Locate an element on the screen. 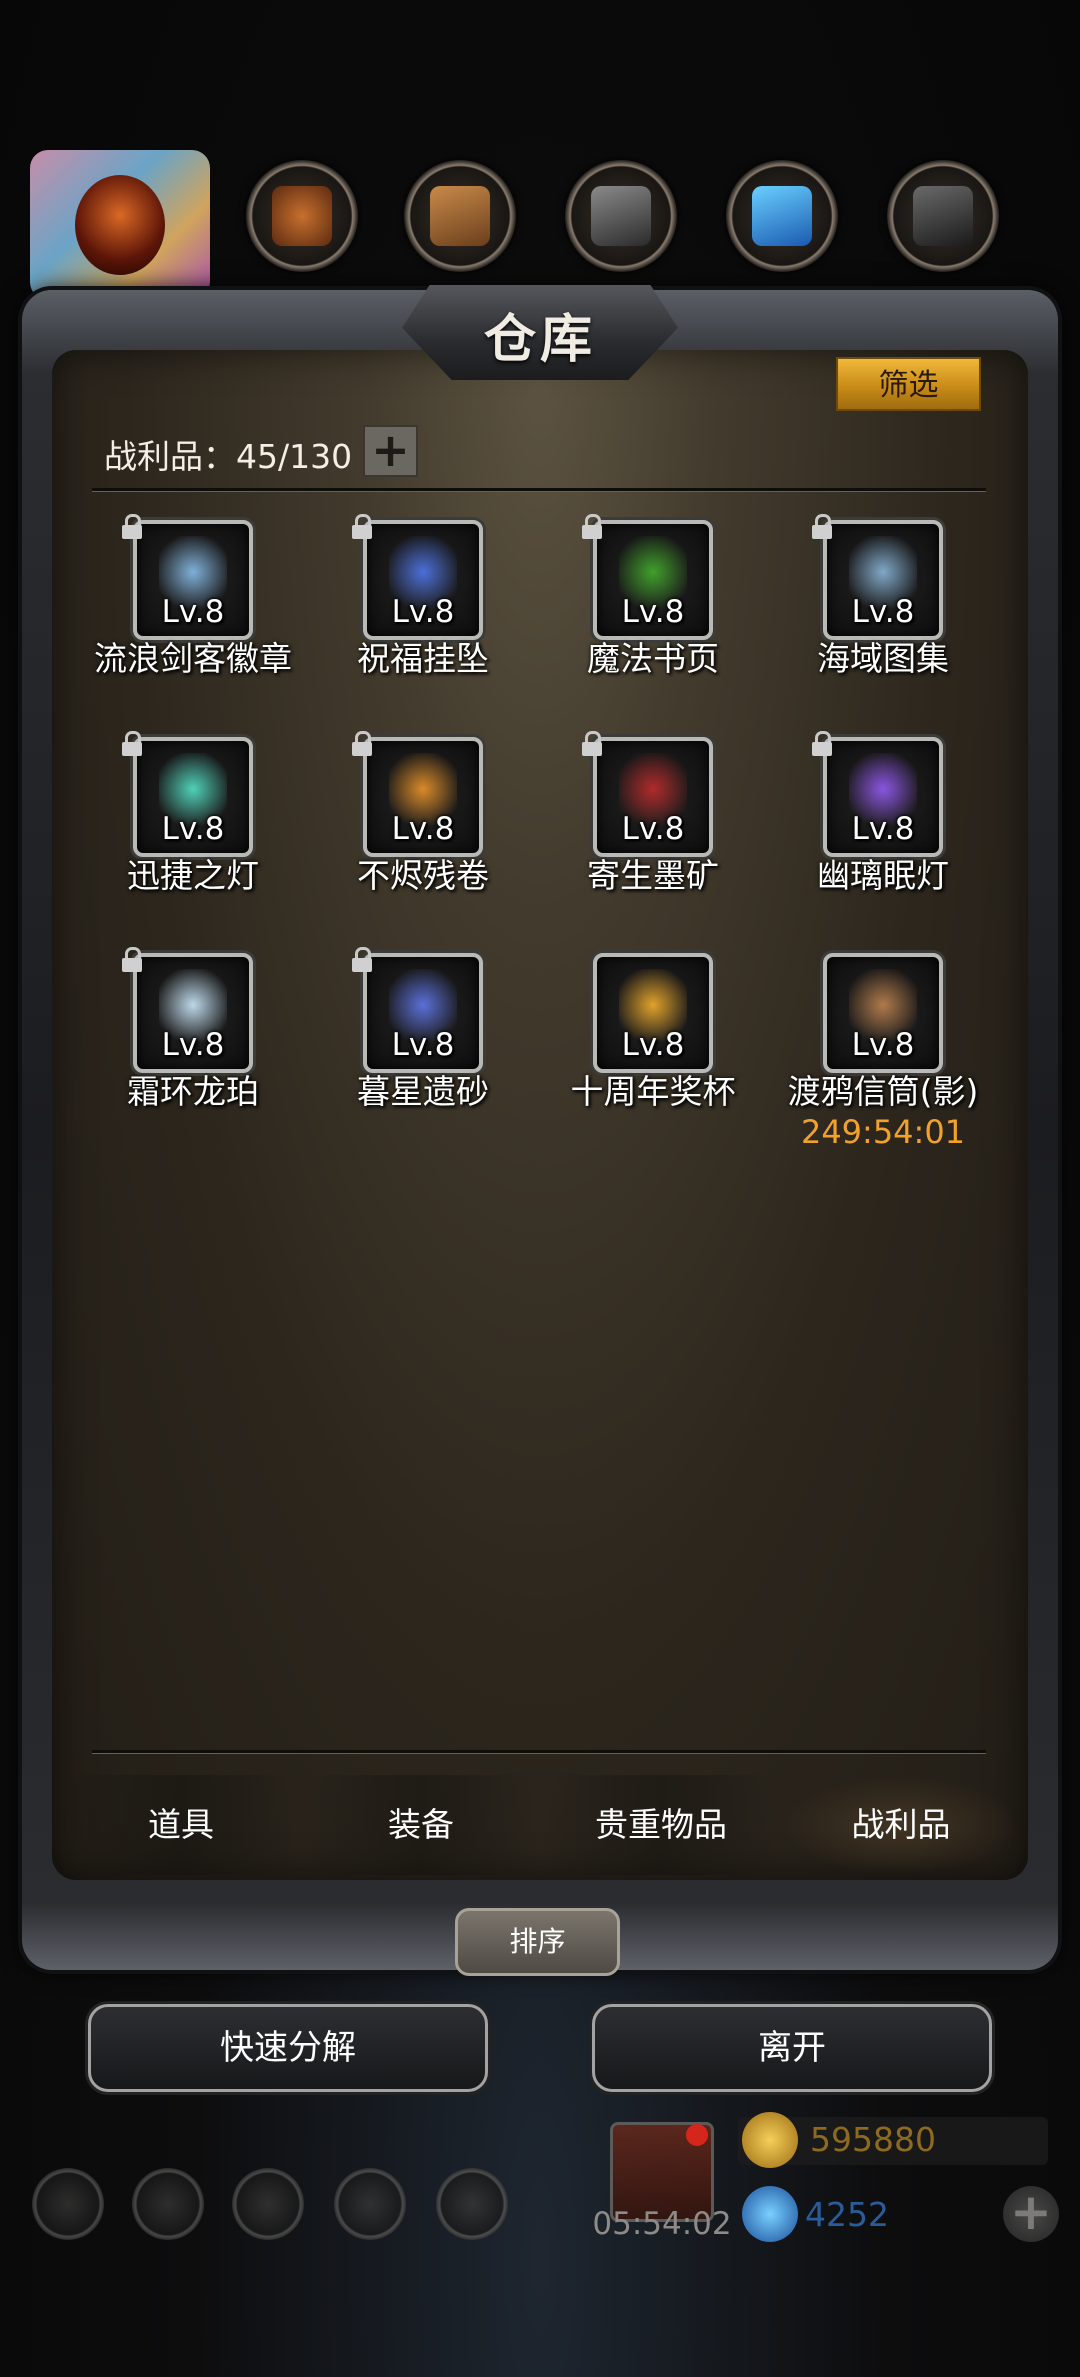 This screenshot has width=1080, height=2377. item-name: 渡鸦信筒(影) is located at coordinates (883, 1091).